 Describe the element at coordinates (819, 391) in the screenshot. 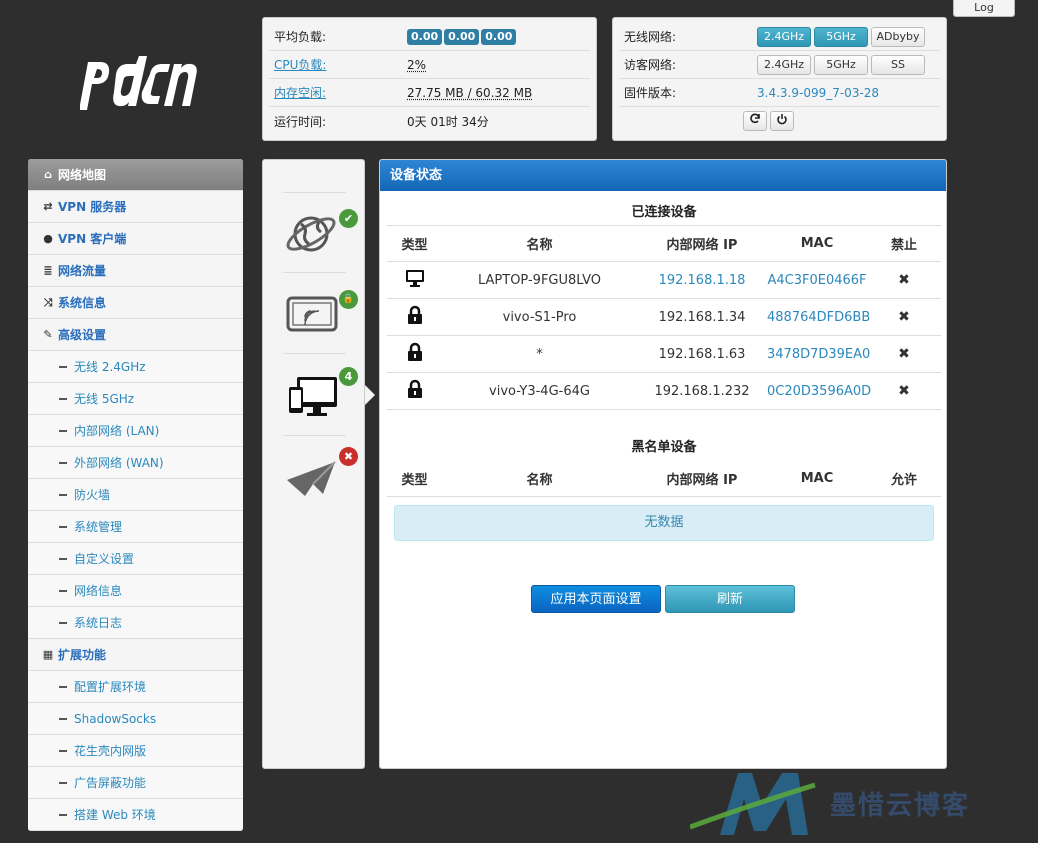

I see `device-mac: 0C20D3596A0D` at that location.